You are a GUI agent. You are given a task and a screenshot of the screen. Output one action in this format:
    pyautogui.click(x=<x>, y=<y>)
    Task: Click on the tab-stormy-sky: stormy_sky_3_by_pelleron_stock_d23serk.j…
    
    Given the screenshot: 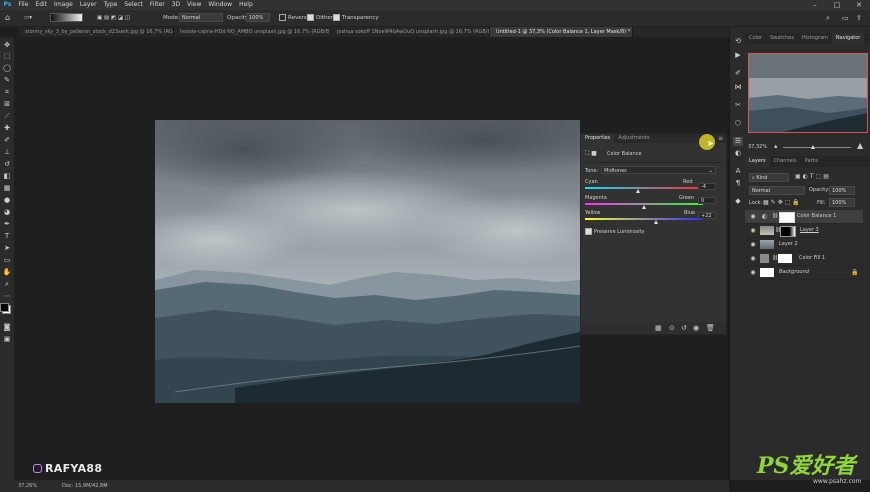 What is the action you would take?
    pyautogui.click(x=96, y=32)
    